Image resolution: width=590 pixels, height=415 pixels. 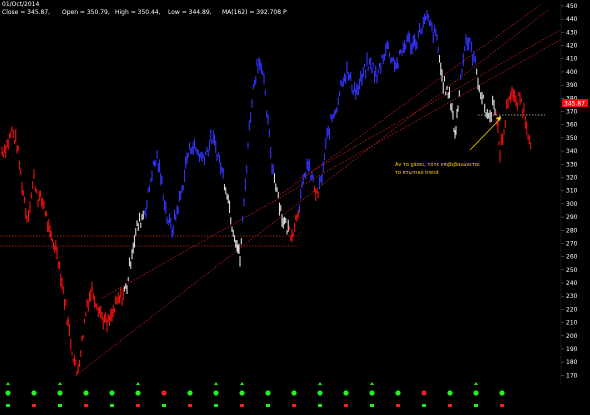 What do you see at coordinates (572, 6) in the screenshot?
I see `y-tick-label: 450` at bounding box center [572, 6].